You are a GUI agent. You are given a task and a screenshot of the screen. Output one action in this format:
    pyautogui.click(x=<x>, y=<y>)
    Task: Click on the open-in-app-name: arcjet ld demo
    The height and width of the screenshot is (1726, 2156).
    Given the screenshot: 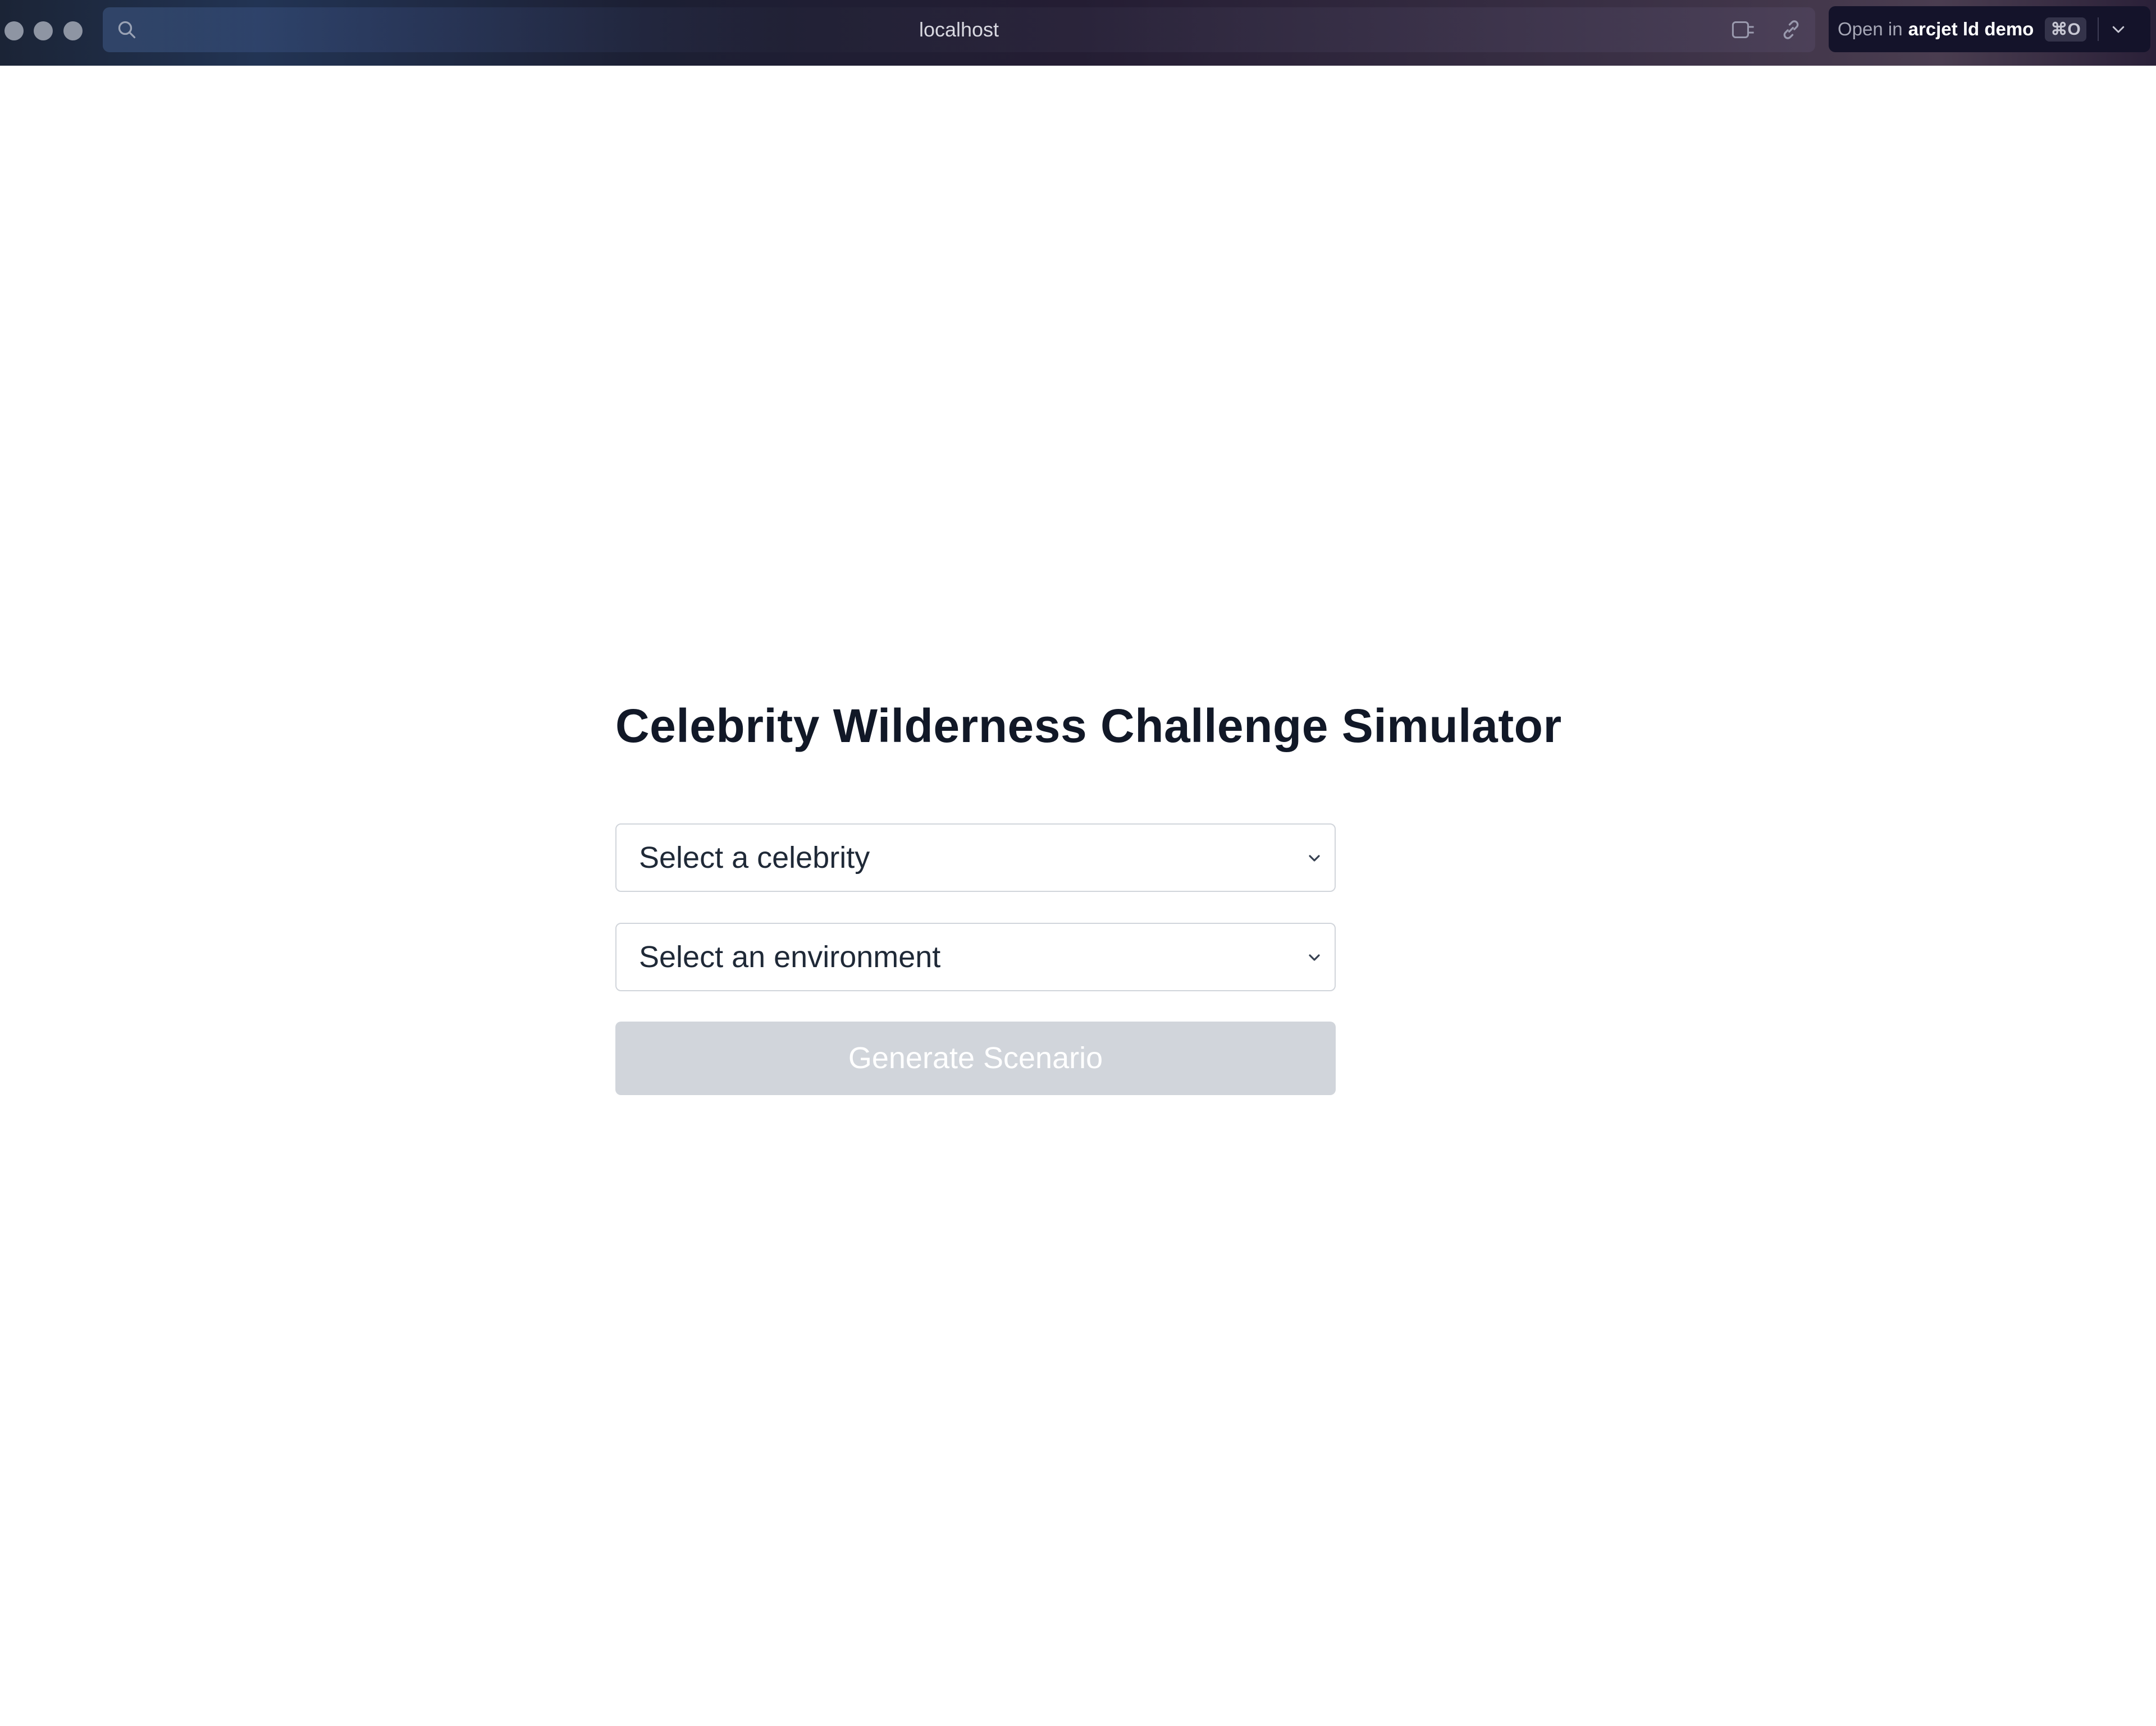 What is the action you would take?
    pyautogui.click(x=1971, y=29)
    